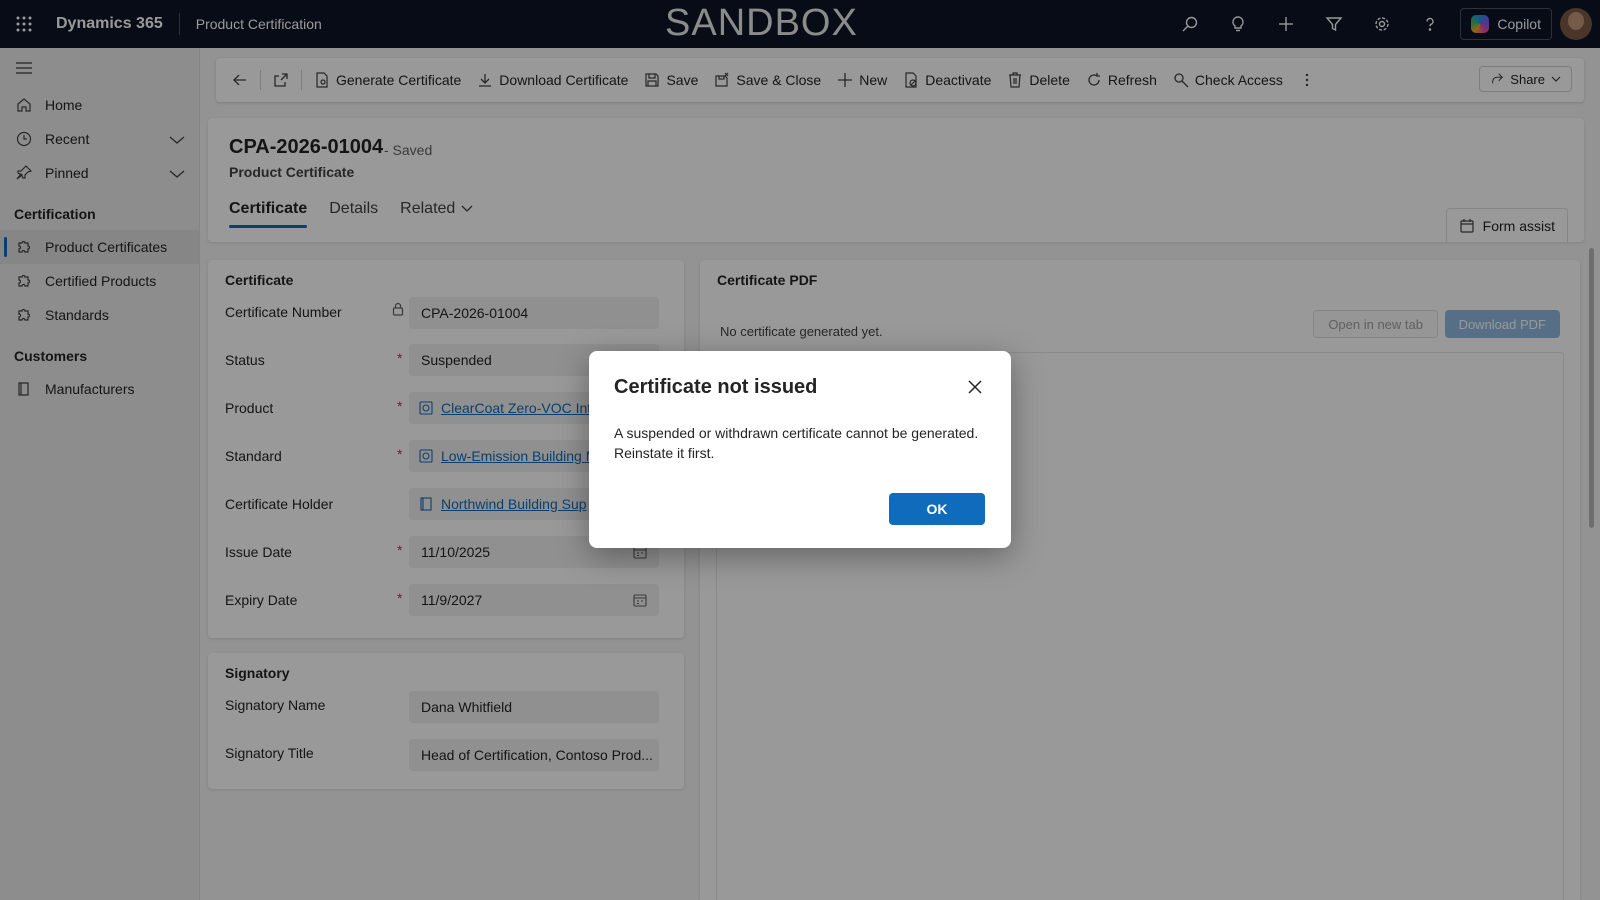 Image resolution: width=1600 pixels, height=900 pixels. I want to click on close-icon, so click(975, 387).